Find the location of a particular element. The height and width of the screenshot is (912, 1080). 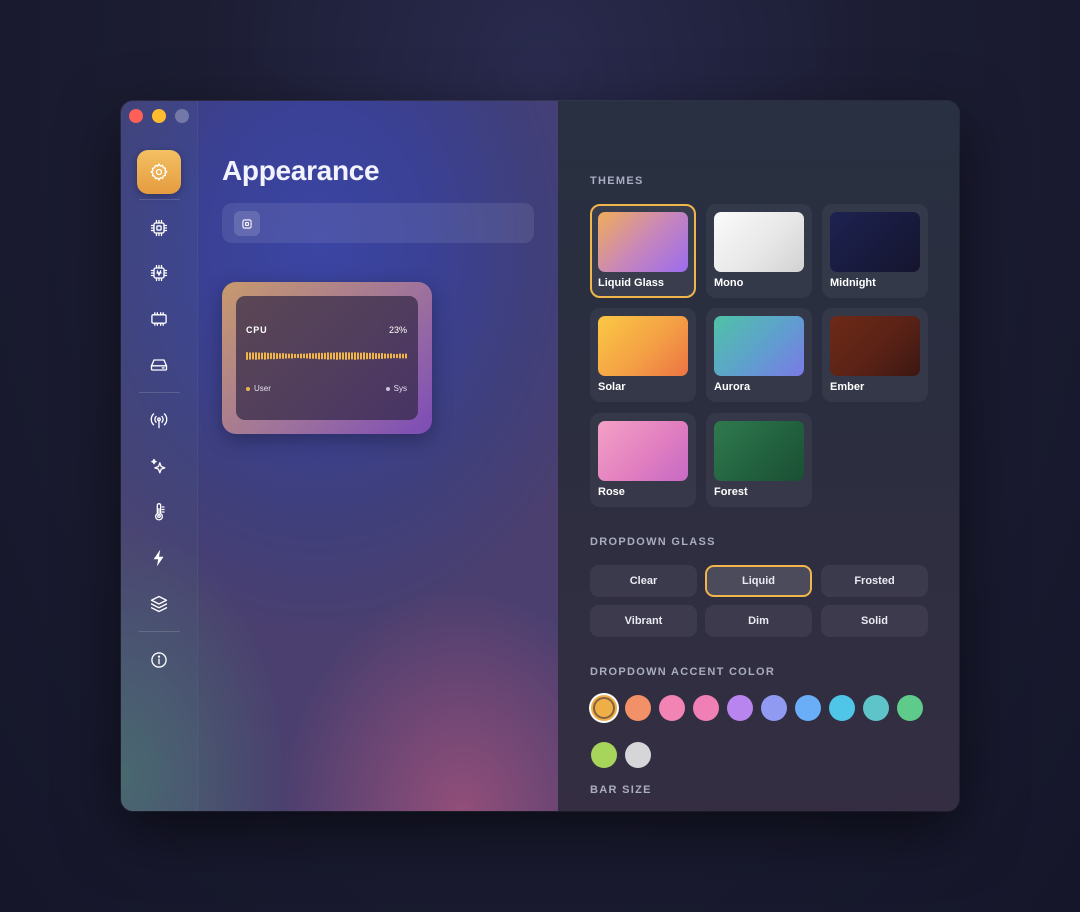

theme-card-aurora: Aurora is located at coordinates (759, 355).